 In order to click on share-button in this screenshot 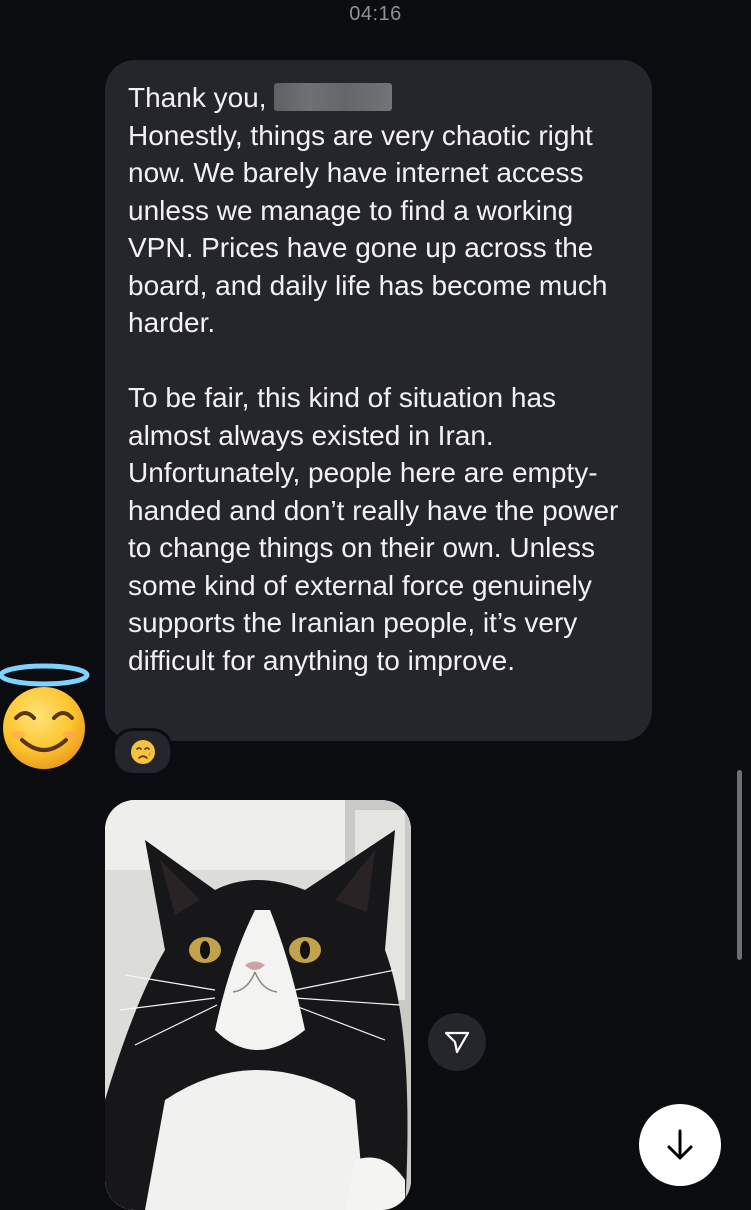, I will do `click(457, 1042)`.